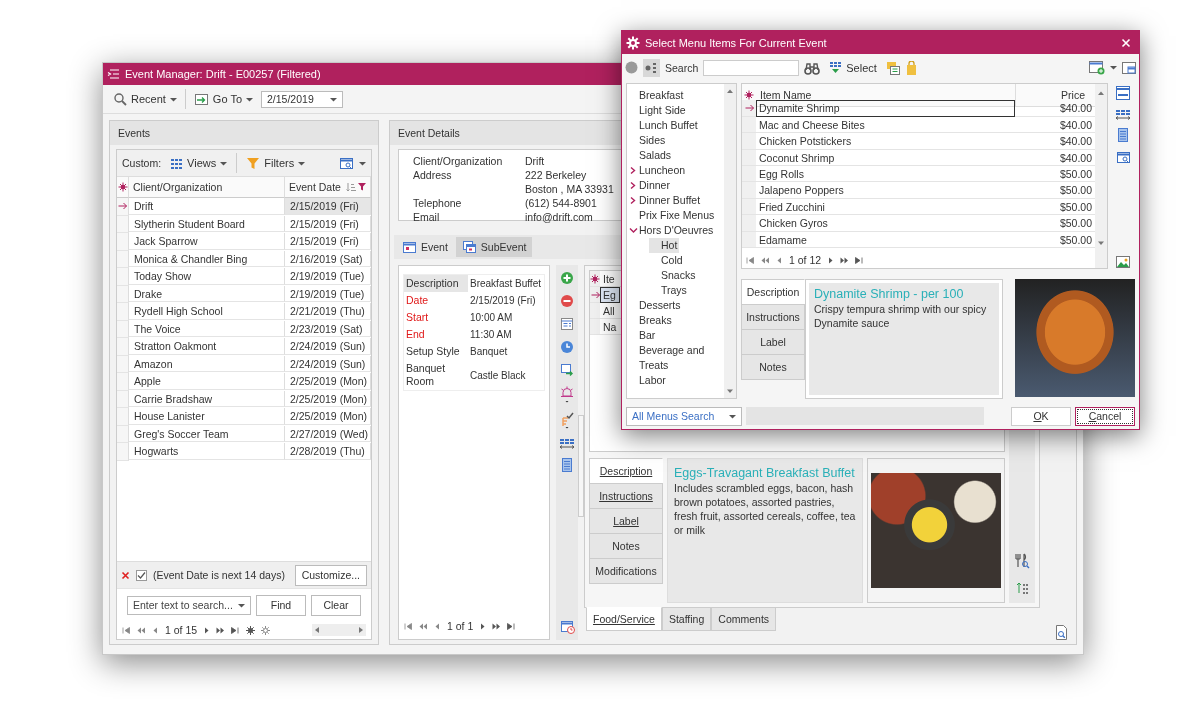 The width and height of the screenshot is (1186, 717). Describe the element at coordinates (773, 317) in the screenshot. I see `tab: Instructions` at that location.